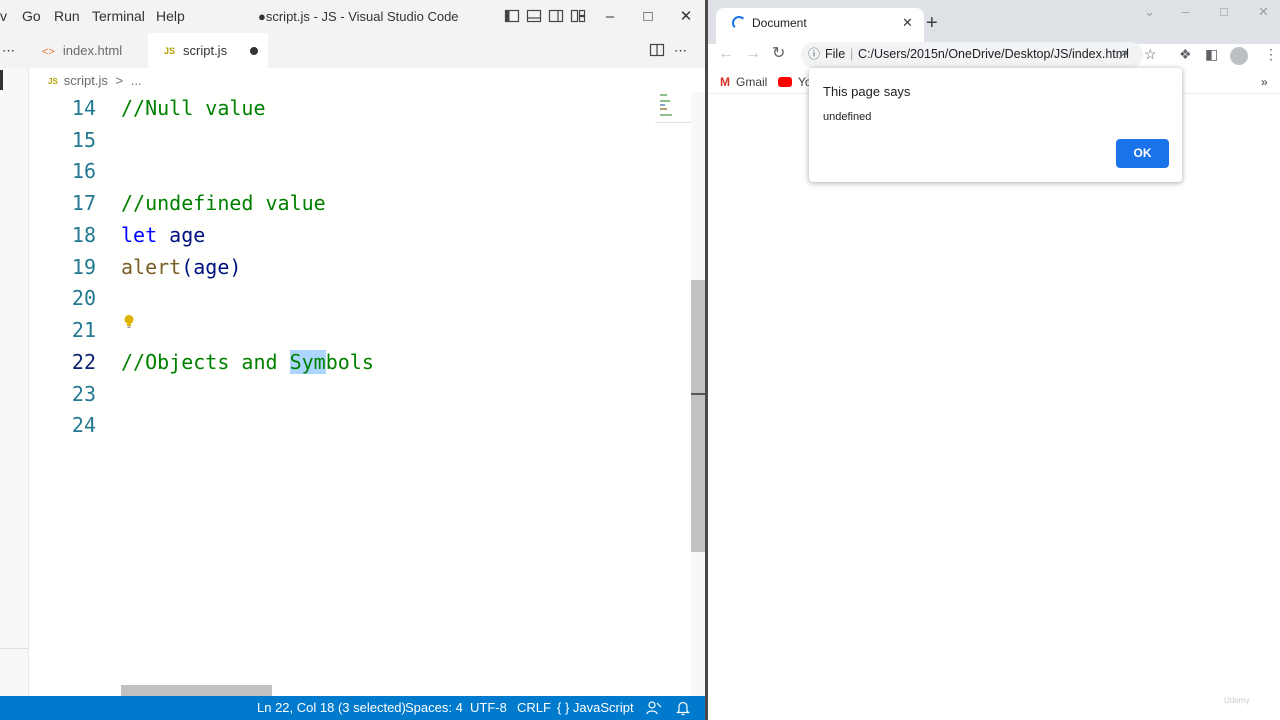 Image resolution: width=1280 pixels, height=720 pixels. I want to click on split-editor-icon, so click(657, 50).